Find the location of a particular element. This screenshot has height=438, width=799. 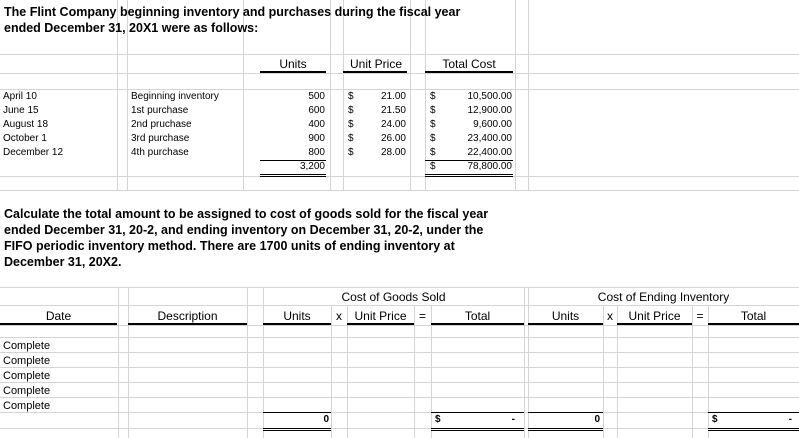

ei-col-total: Total is located at coordinates (753, 316).